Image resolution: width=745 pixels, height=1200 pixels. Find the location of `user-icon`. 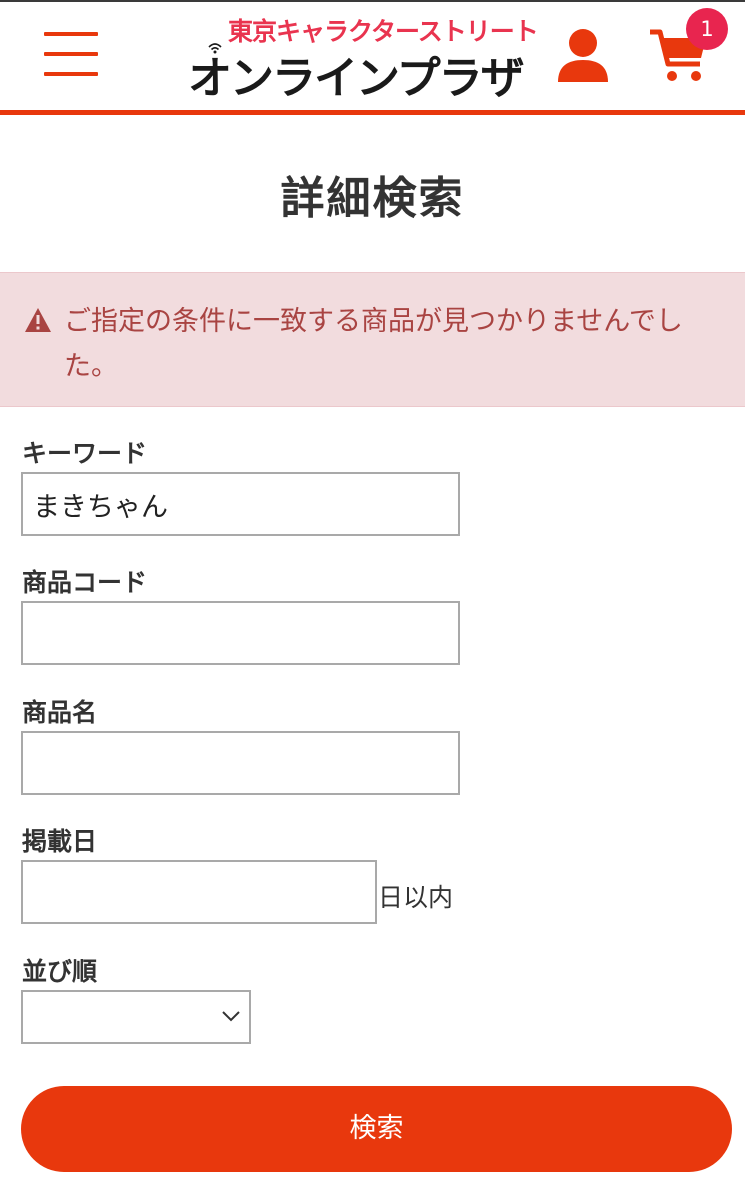

user-icon is located at coordinates (583, 56).